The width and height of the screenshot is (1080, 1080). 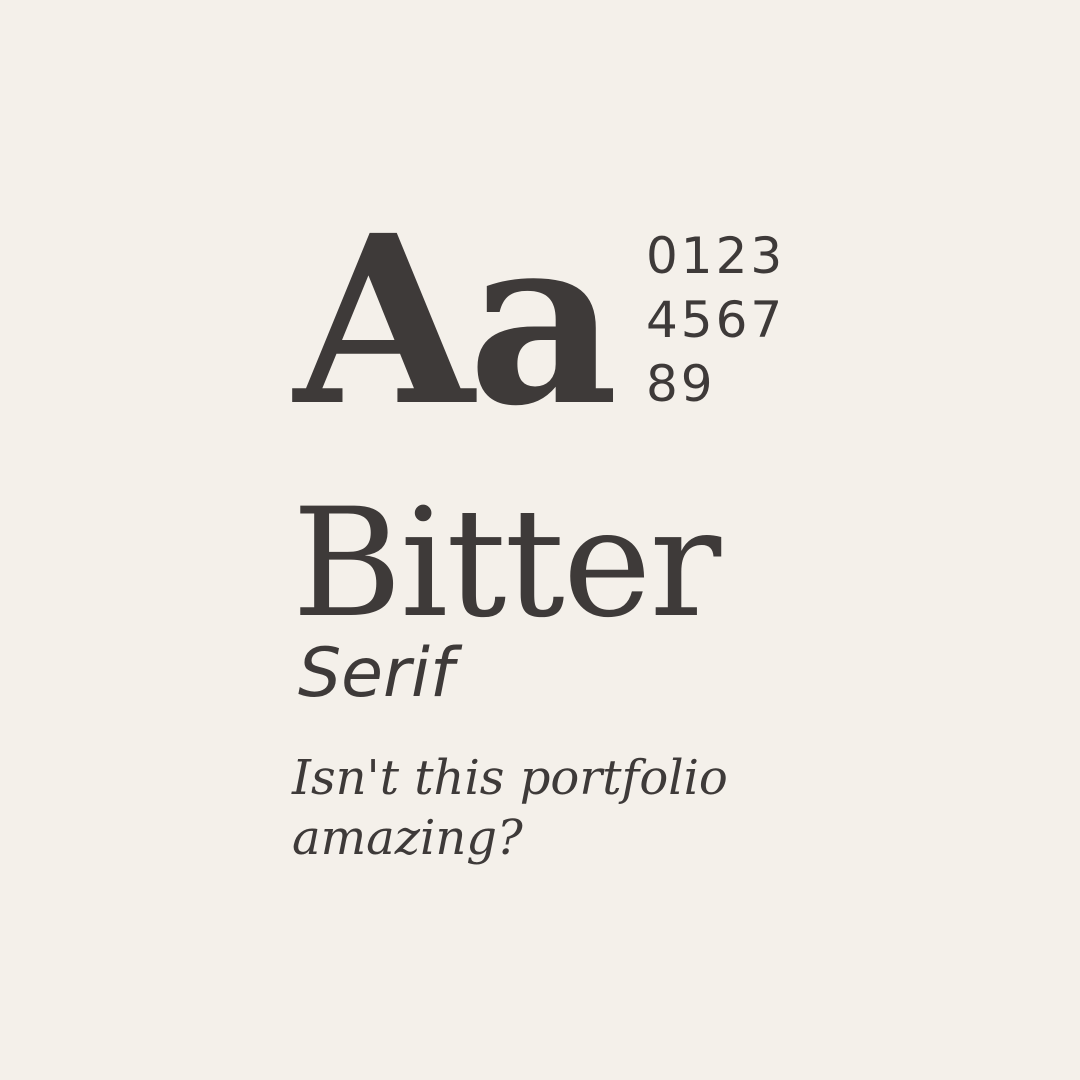 What do you see at coordinates (376, 673) in the screenshot?
I see `font-classification: Serif` at bounding box center [376, 673].